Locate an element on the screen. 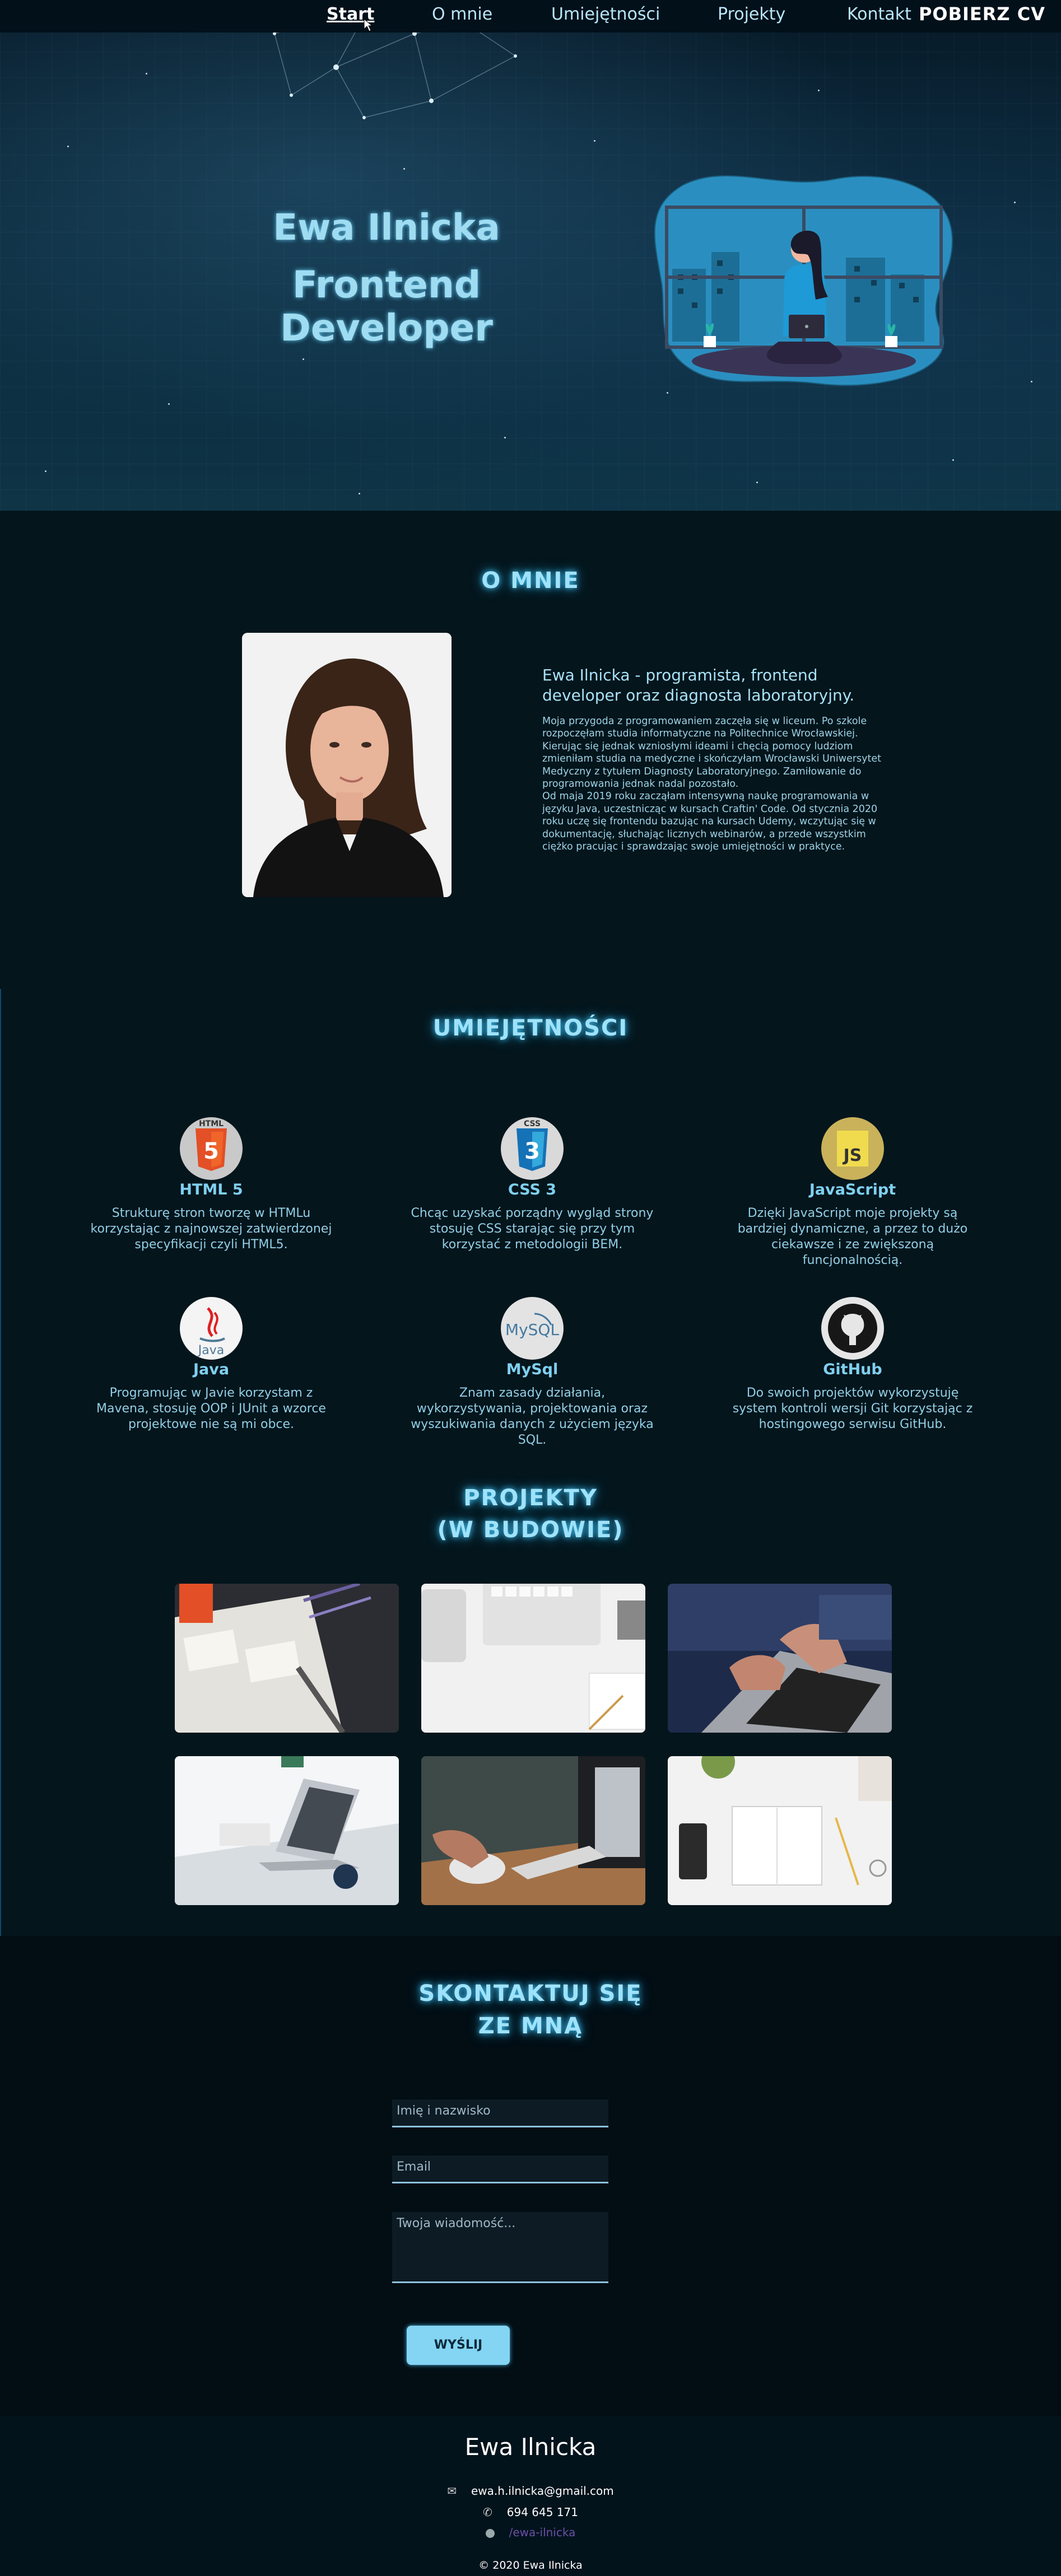 The image size is (1061, 2576). hero-name: Ewa Ilnicka is located at coordinates (387, 228).